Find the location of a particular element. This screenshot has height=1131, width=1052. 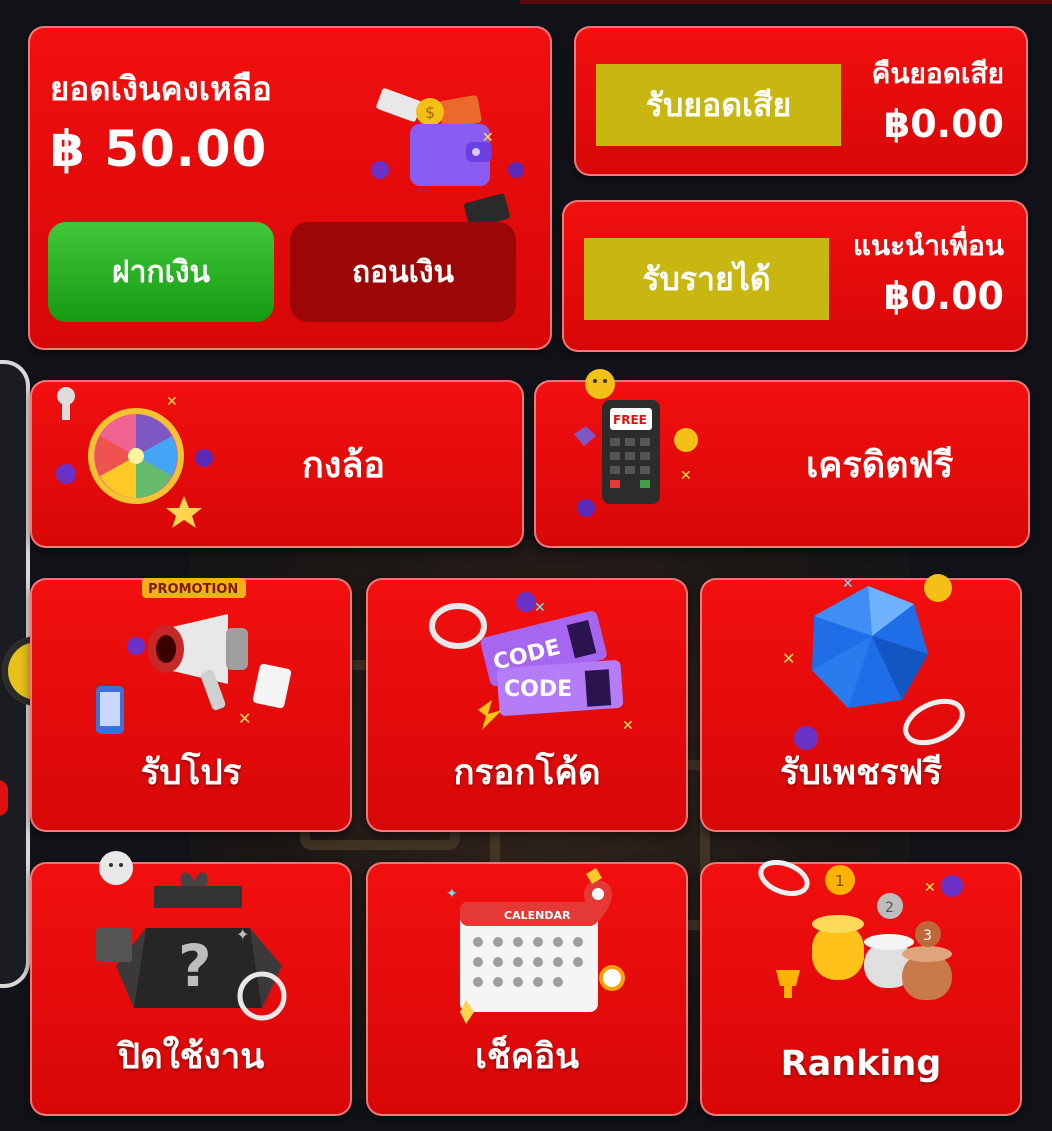

tile-ranking: 1 2 3 ✕ Ranking is located at coordinates (861, 988).